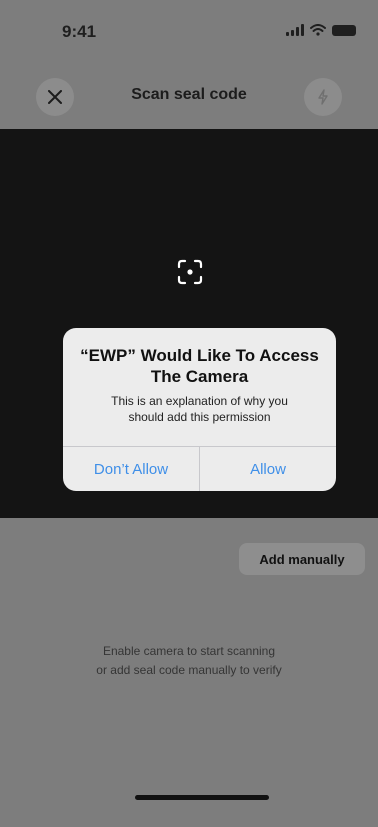 This screenshot has height=827, width=378. What do you see at coordinates (131, 469) in the screenshot?
I see `dont-allow-button: Don’t Allow` at bounding box center [131, 469].